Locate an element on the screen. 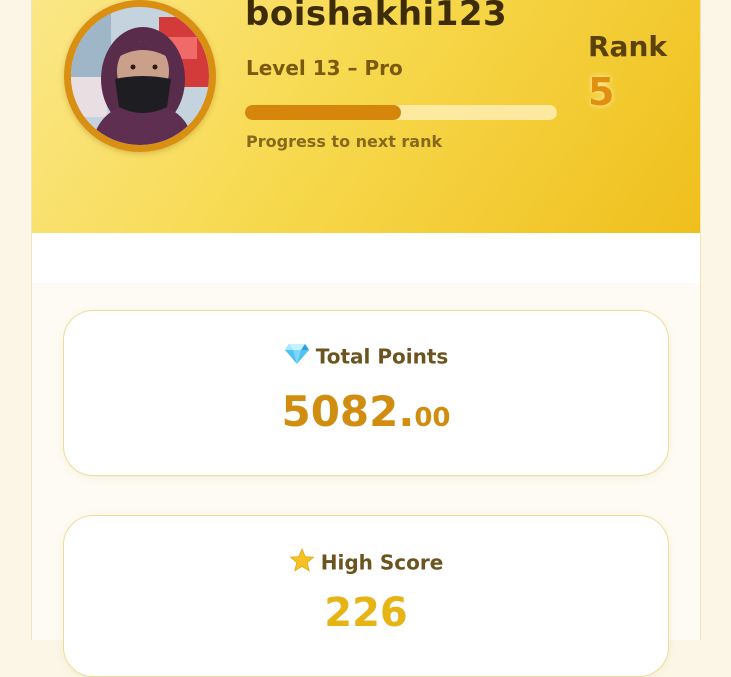  high-score-title-row: High Score is located at coordinates (366, 562).